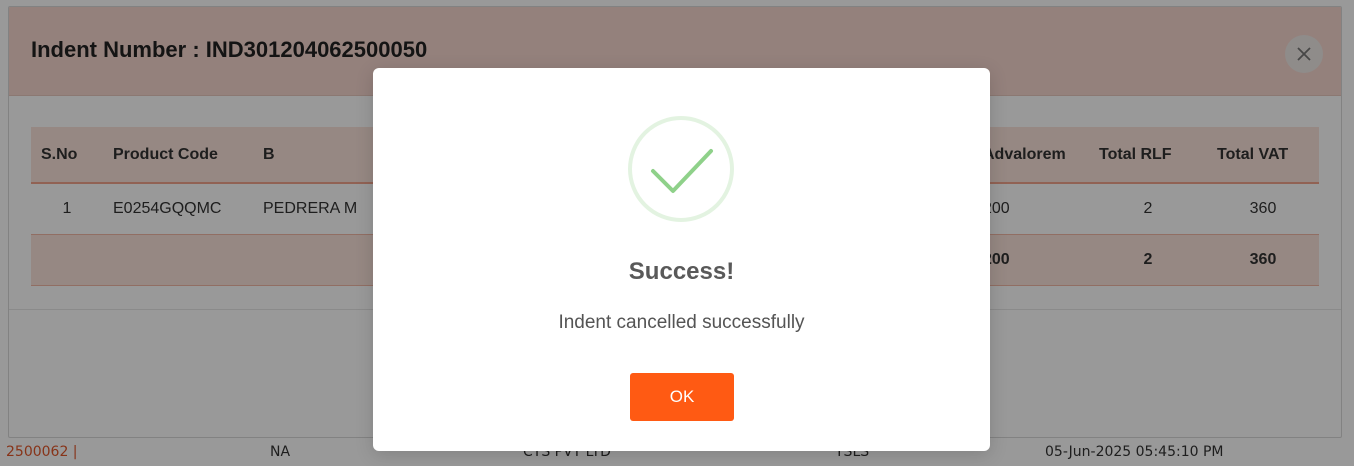 This screenshot has width=1354, height=466. Describe the element at coordinates (681, 271) in the screenshot. I see `dialog-title: Success!` at that location.